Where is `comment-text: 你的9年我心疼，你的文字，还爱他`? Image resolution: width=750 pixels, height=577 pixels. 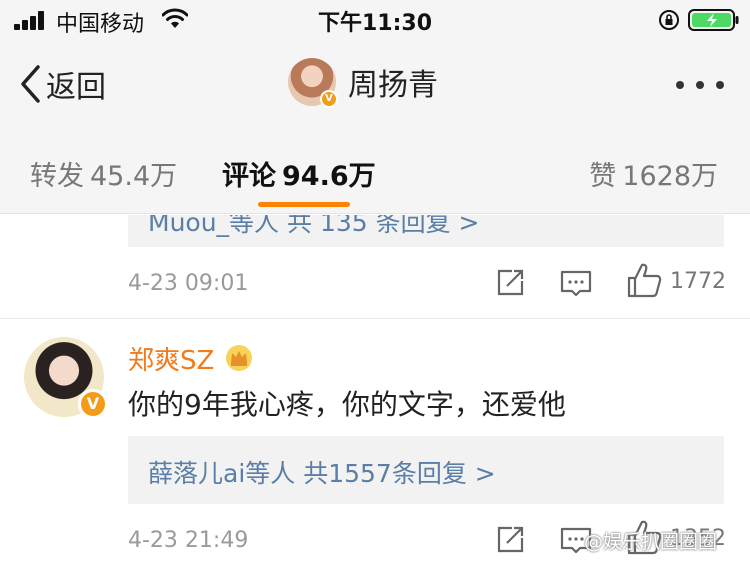 comment-text: 你的9年我心疼，你的文字，还爱他 is located at coordinates (347, 404).